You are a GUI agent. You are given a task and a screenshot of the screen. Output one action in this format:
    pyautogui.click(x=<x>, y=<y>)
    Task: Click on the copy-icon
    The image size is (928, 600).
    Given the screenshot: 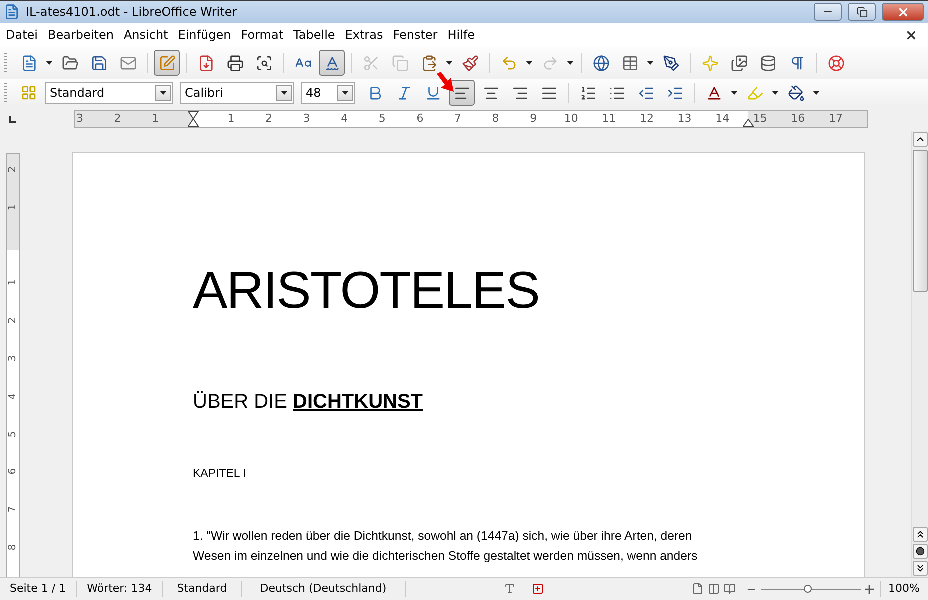 What is the action you would take?
    pyautogui.click(x=400, y=63)
    